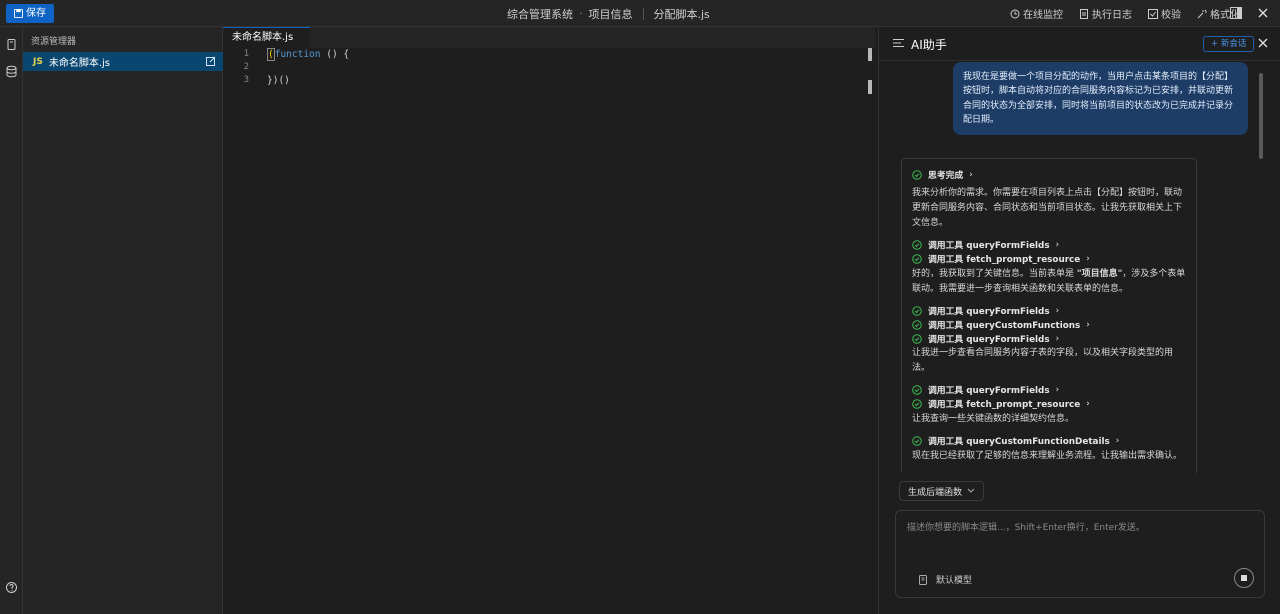 The width and height of the screenshot is (1280, 614). Describe the element at coordinates (246, 54) in the screenshot. I see `line-number: 1` at that location.